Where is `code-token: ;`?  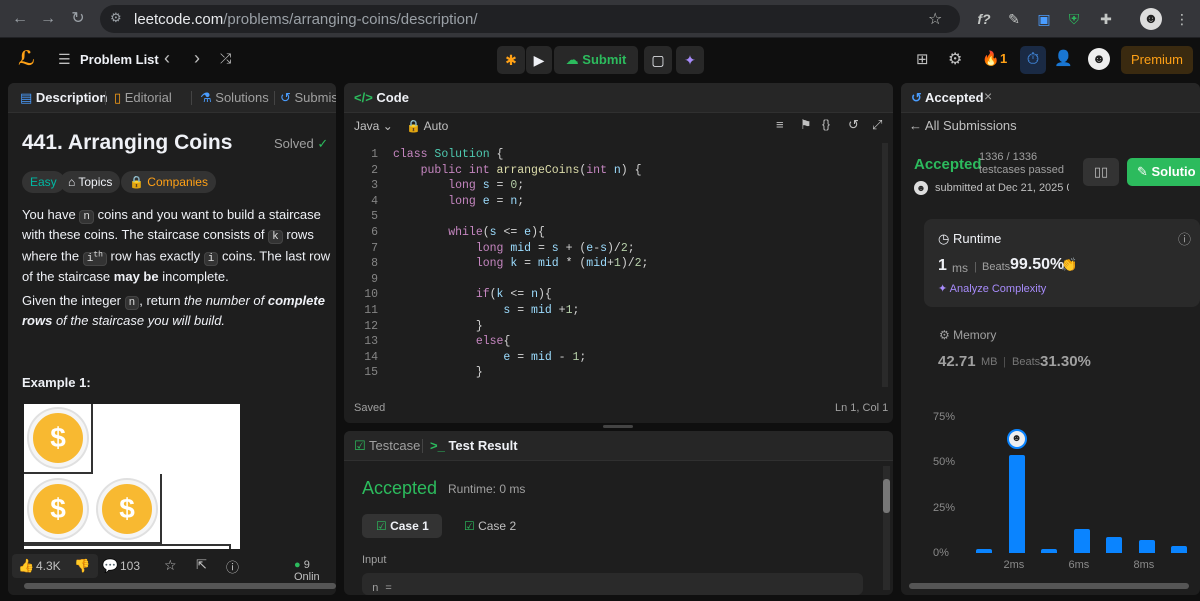
code-token: ; is located at coordinates (576, 310).